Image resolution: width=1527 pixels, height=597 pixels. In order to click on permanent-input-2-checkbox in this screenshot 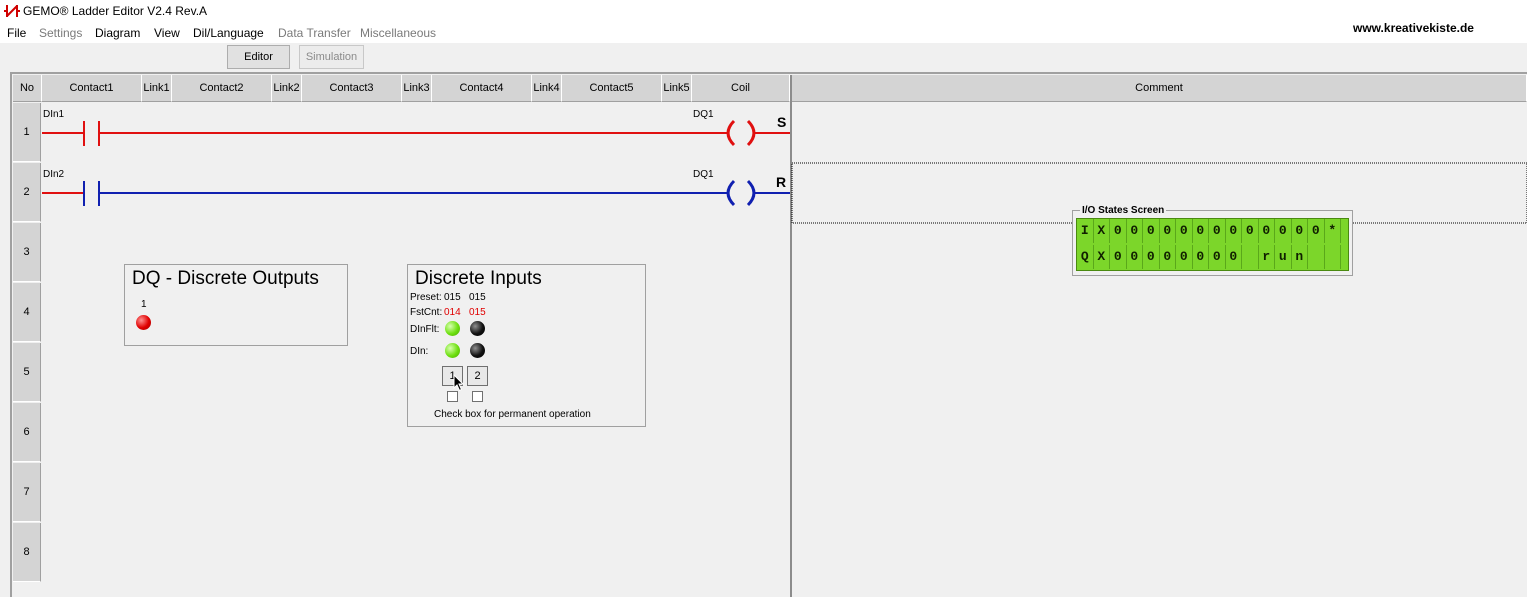, I will do `click(477, 396)`.